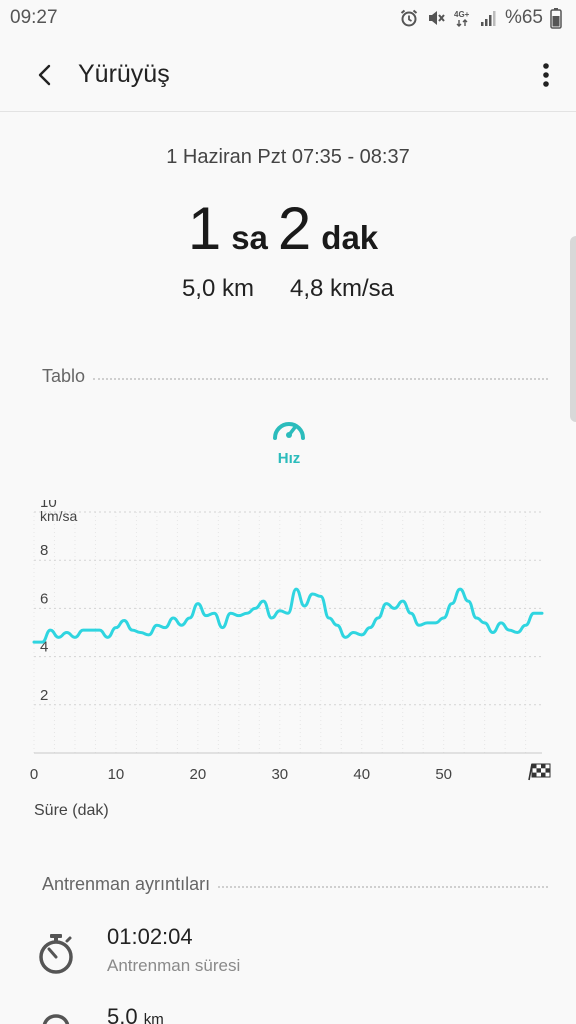 Image resolution: width=576 pixels, height=1024 pixels. I want to click on summary-stats: 5,0 km 4,8 km/sa, so click(288, 289).